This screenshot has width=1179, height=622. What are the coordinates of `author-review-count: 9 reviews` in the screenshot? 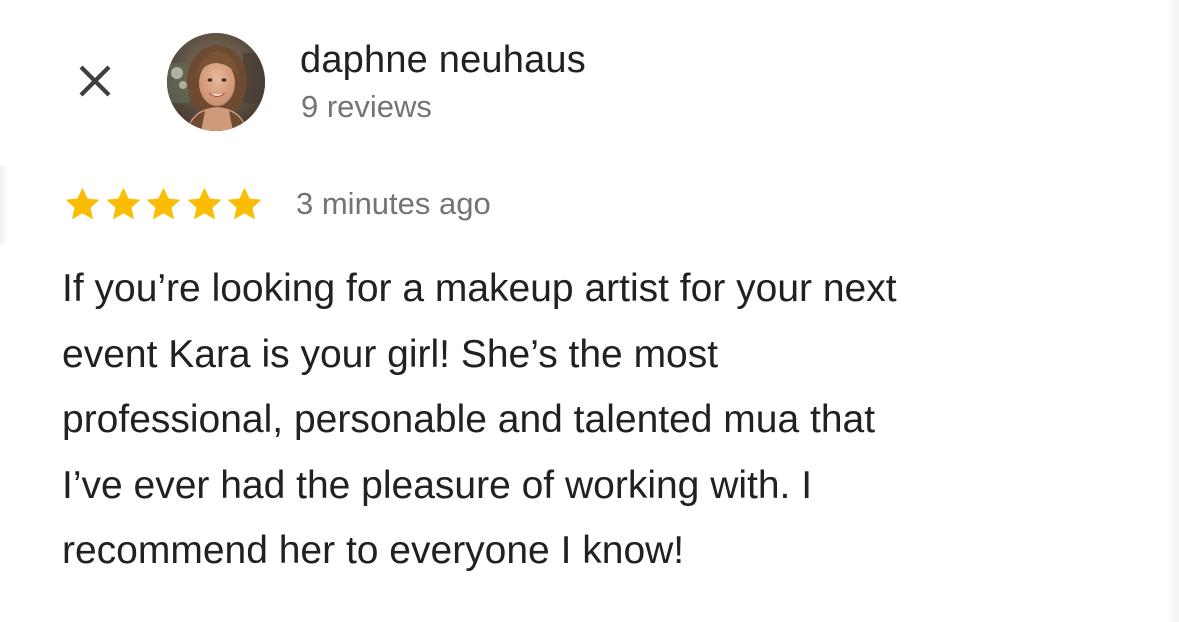 It's located at (366, 106).